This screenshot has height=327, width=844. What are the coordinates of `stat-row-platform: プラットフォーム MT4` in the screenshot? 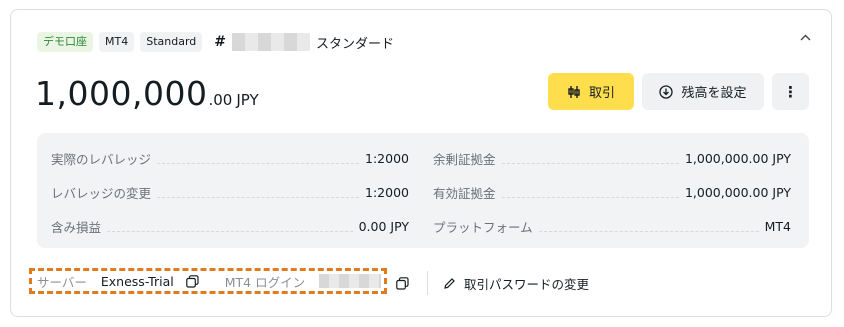 It's located at (612, 226).